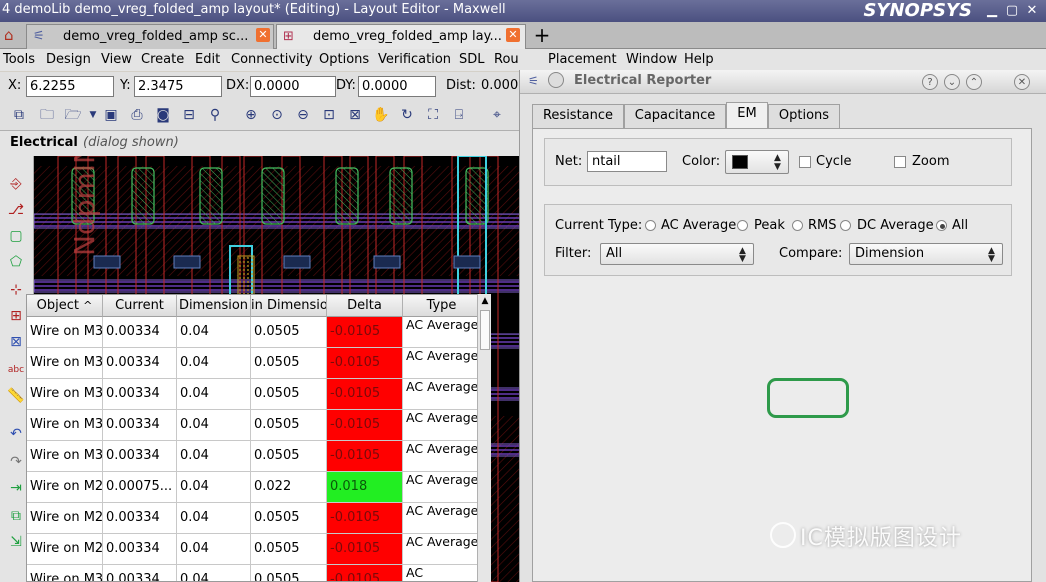 This screenshot has height=582, width=1046. What do you see at coordinates (381, 115) in the screenshot?
I see `pan-hand-icon: ✋` at bounding box center [381, 115].